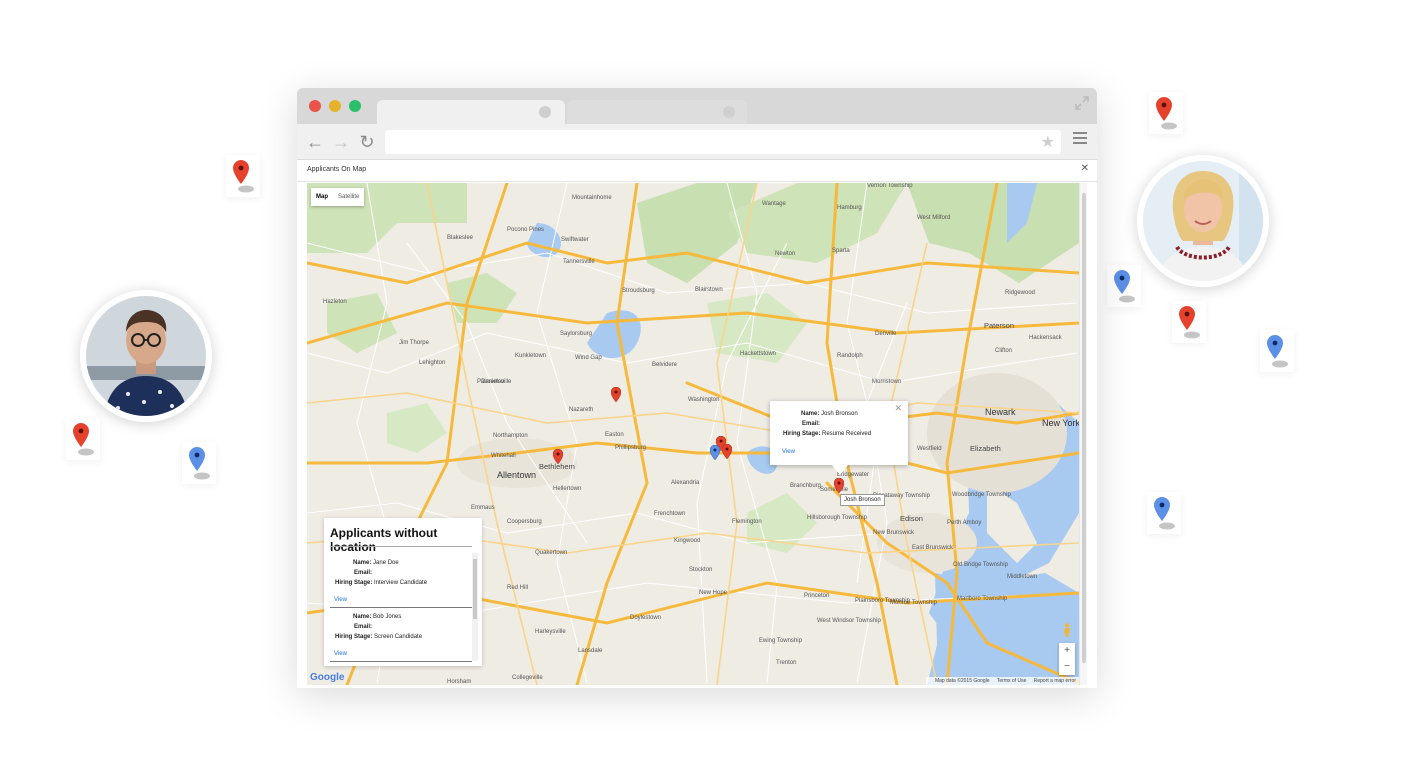 The image size is (1411, 776). Describe the element at coordinates (1277, 351) in the screenshot. I see `blue-marker-icon` at that location.